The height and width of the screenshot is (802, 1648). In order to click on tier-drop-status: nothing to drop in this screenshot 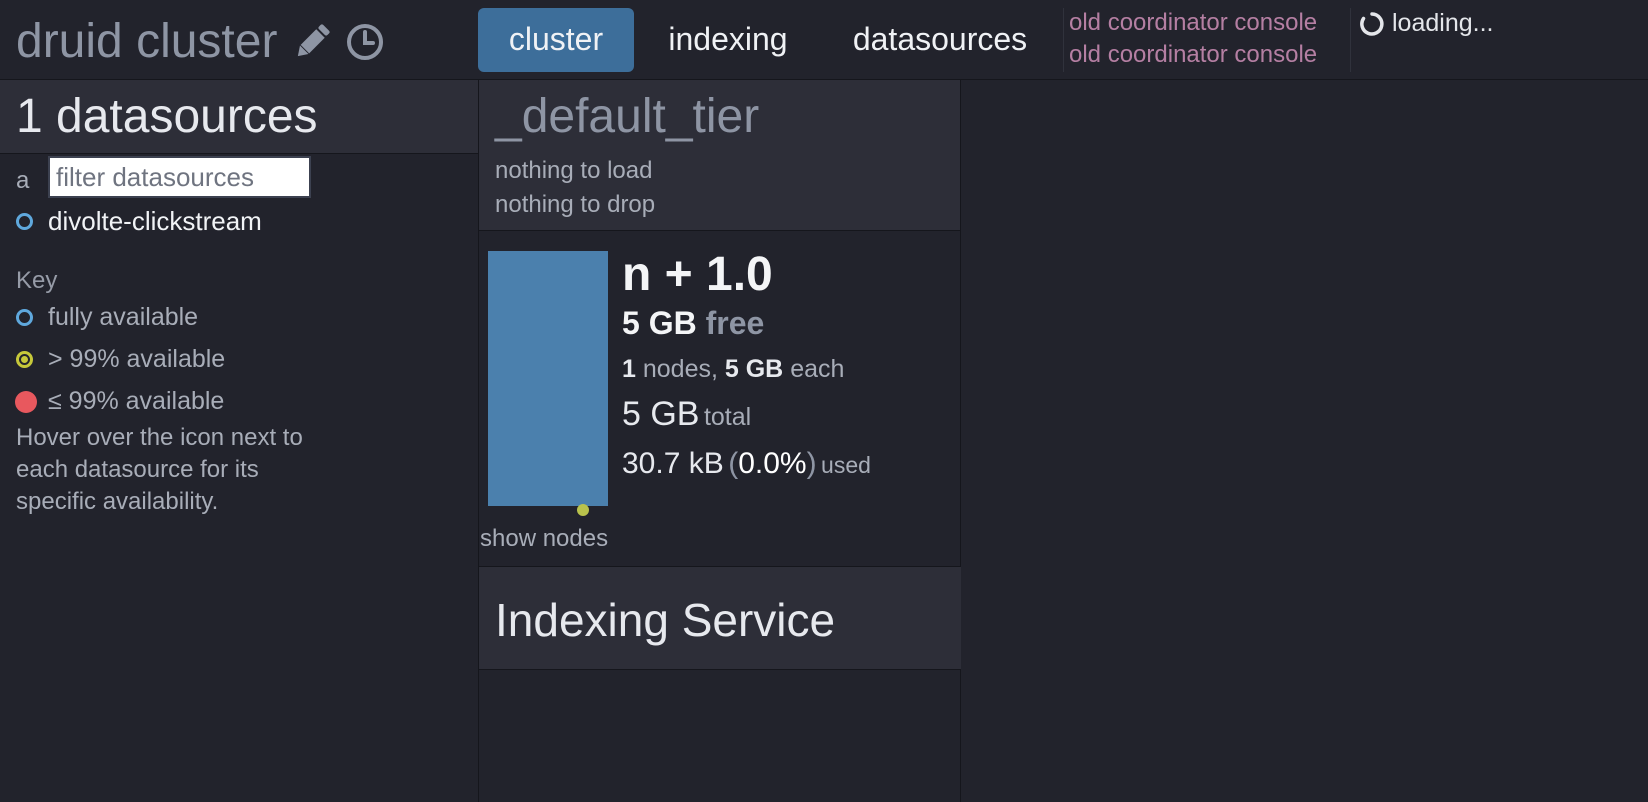, I will do `click(575, 204)`.